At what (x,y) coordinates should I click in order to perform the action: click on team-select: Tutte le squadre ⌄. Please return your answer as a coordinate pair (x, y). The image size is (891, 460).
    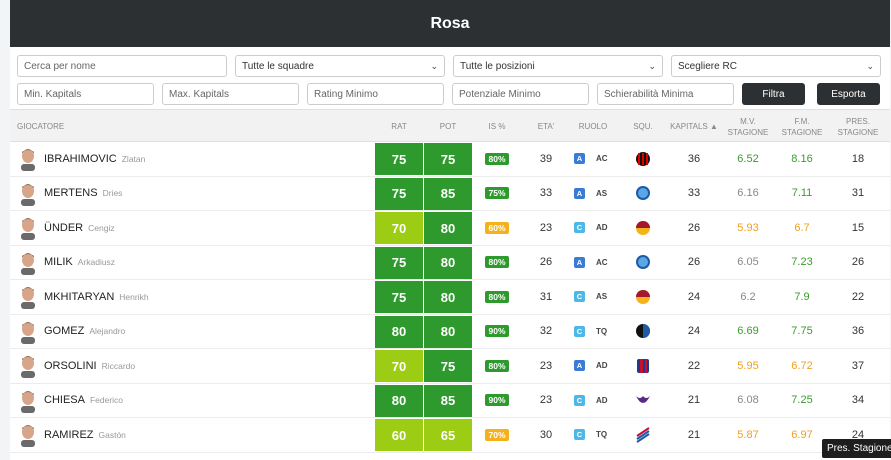
    Looking at the image, I should click on (340, 66).